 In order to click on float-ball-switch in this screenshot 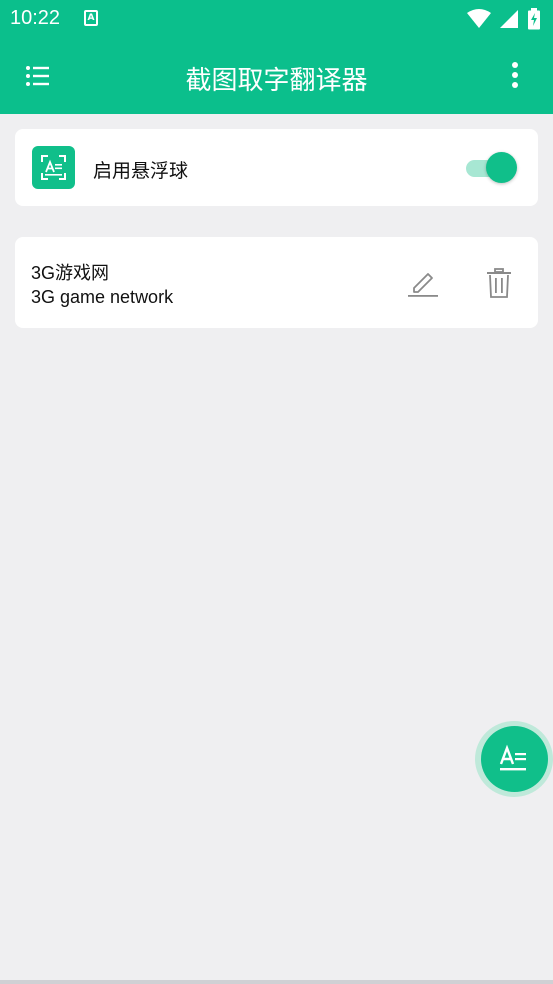, I will do `click(492, 168)`.